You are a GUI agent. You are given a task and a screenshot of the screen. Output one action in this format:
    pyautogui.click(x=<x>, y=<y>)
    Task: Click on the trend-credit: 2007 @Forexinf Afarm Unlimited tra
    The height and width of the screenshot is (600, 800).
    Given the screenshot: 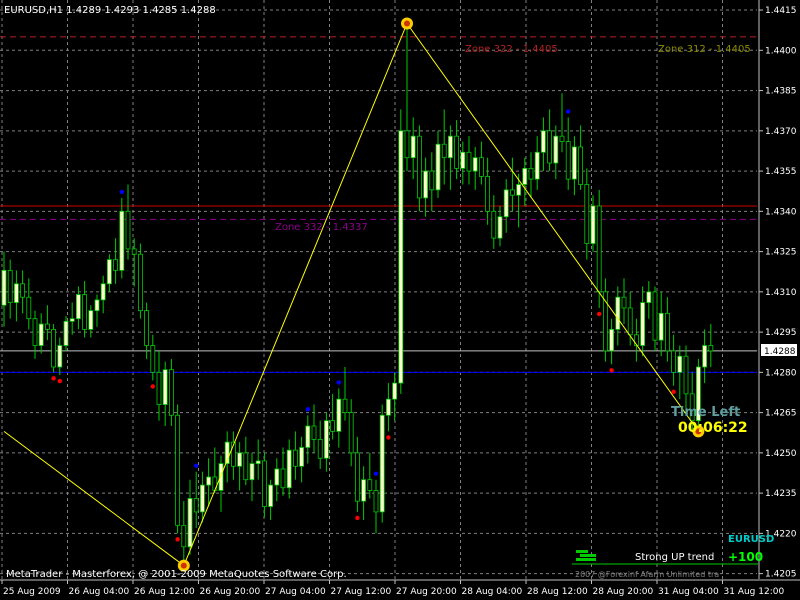 What is the action you would take?
    pyautogui.click(x=647, y=574)
    